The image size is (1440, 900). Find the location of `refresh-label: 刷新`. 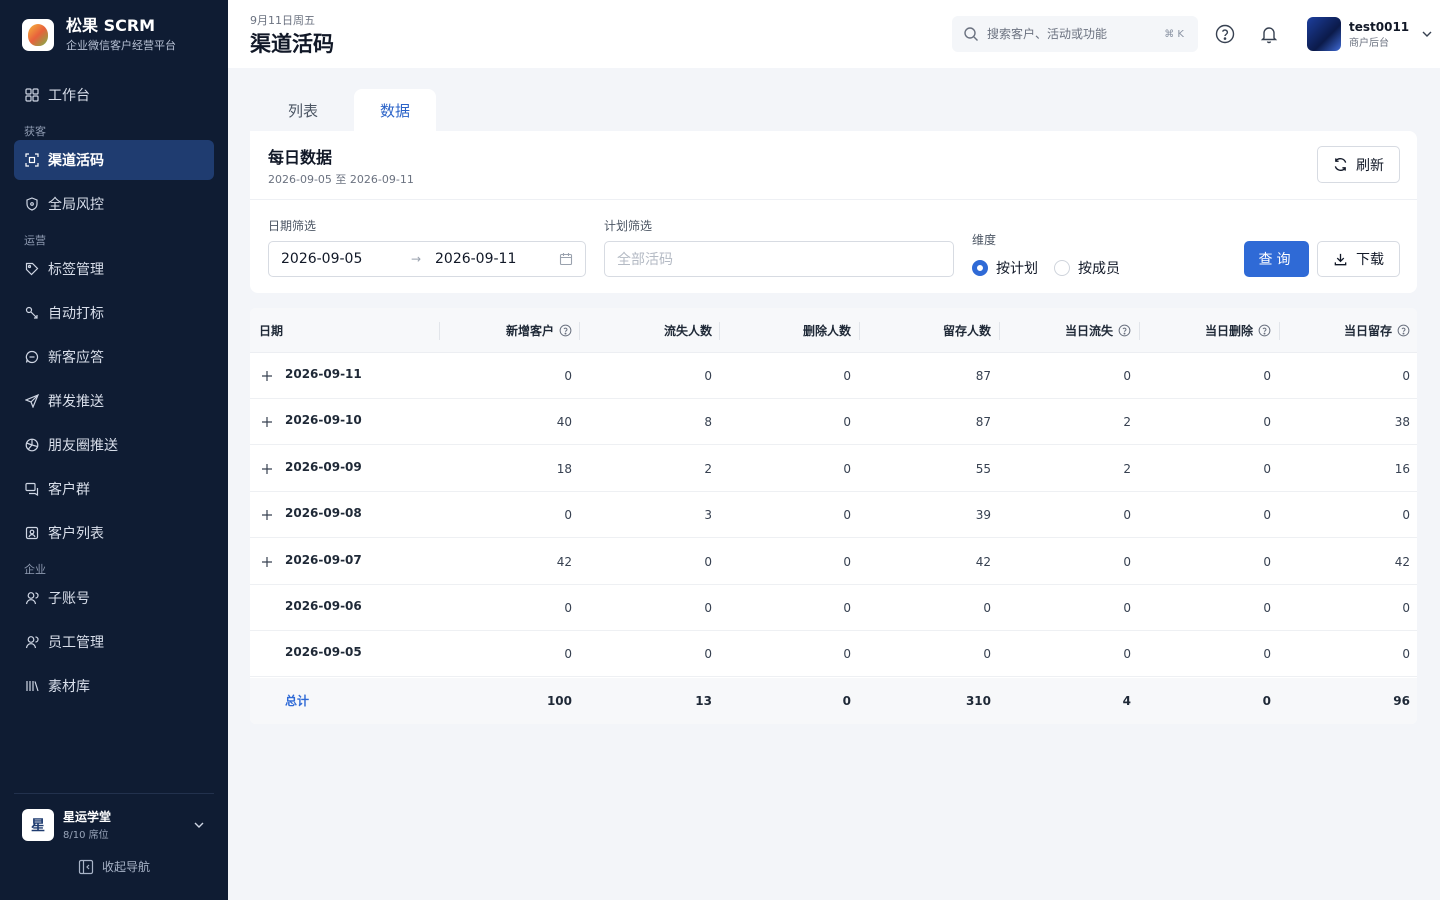

refresh-label: 刷新 is located at coordinates (1370, 165).